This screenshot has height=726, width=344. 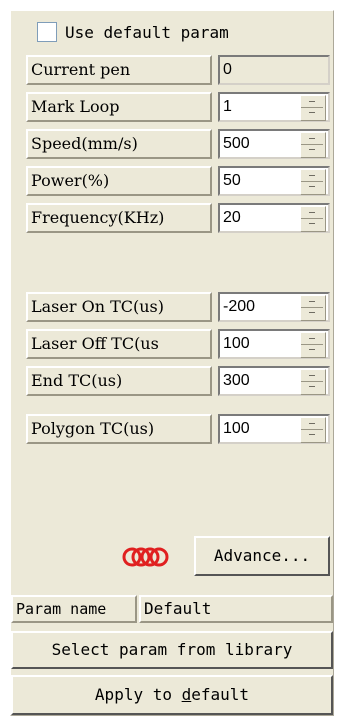 I want to click on end-tc-spinner, so click(x=313, y=382).